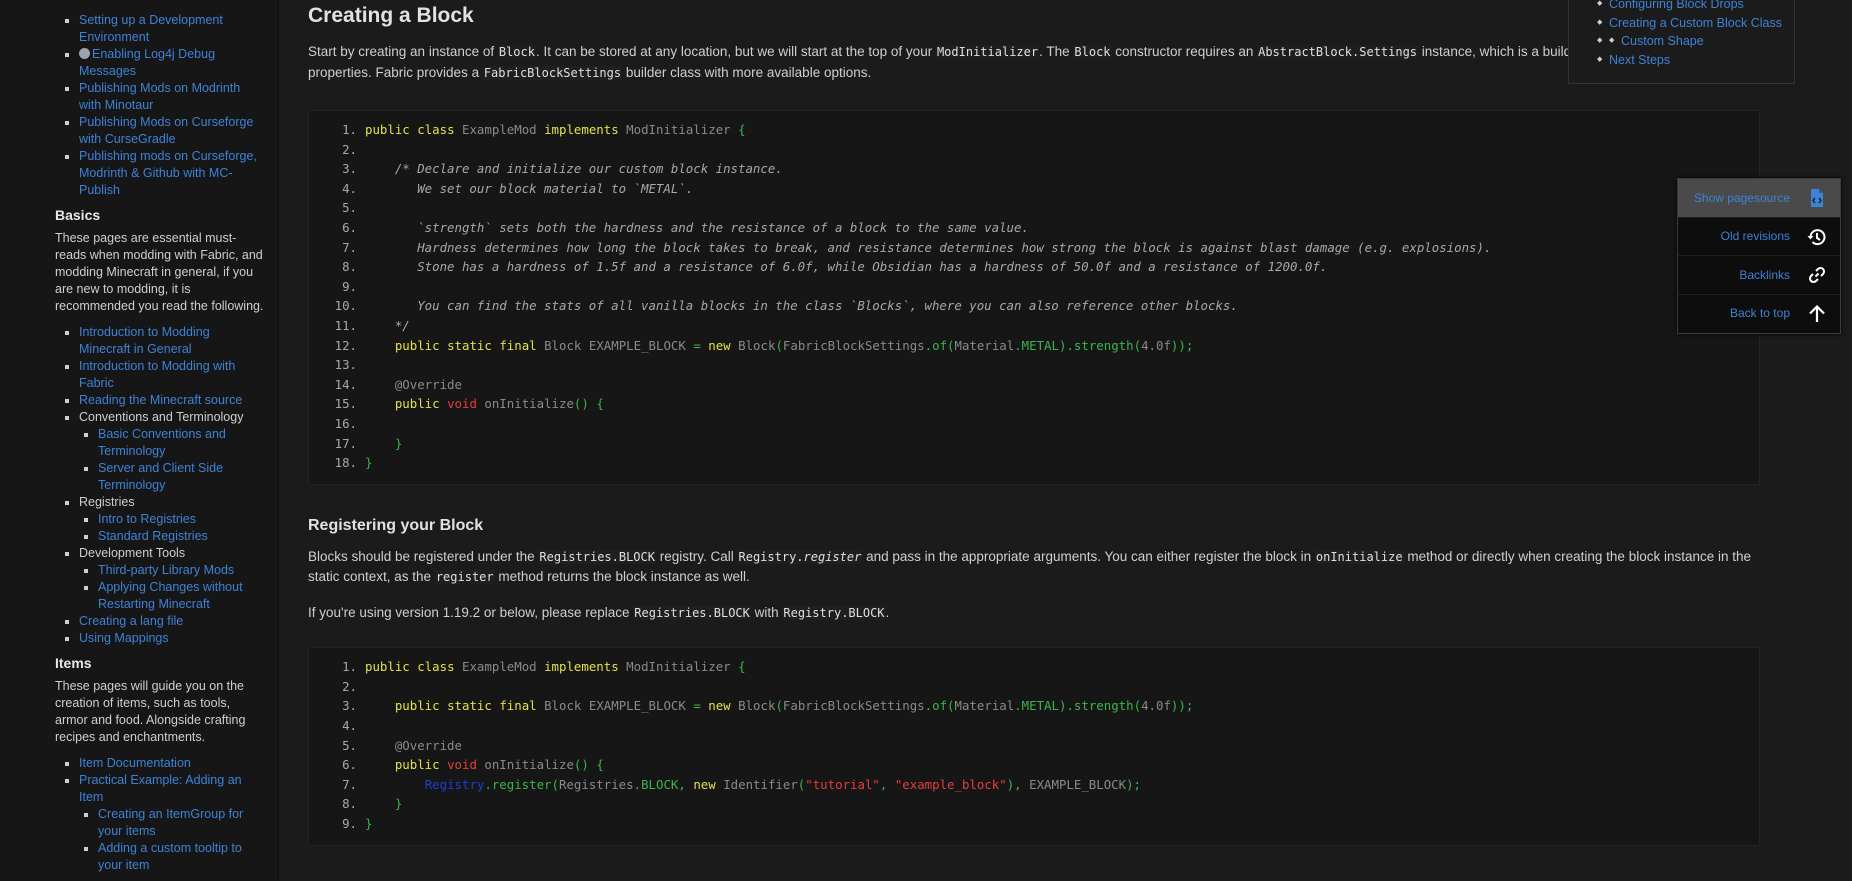 The width and height of the screenshot is (1852, 881). I want to click on old-revisions-button: Old revisions, so click(1759, 236).